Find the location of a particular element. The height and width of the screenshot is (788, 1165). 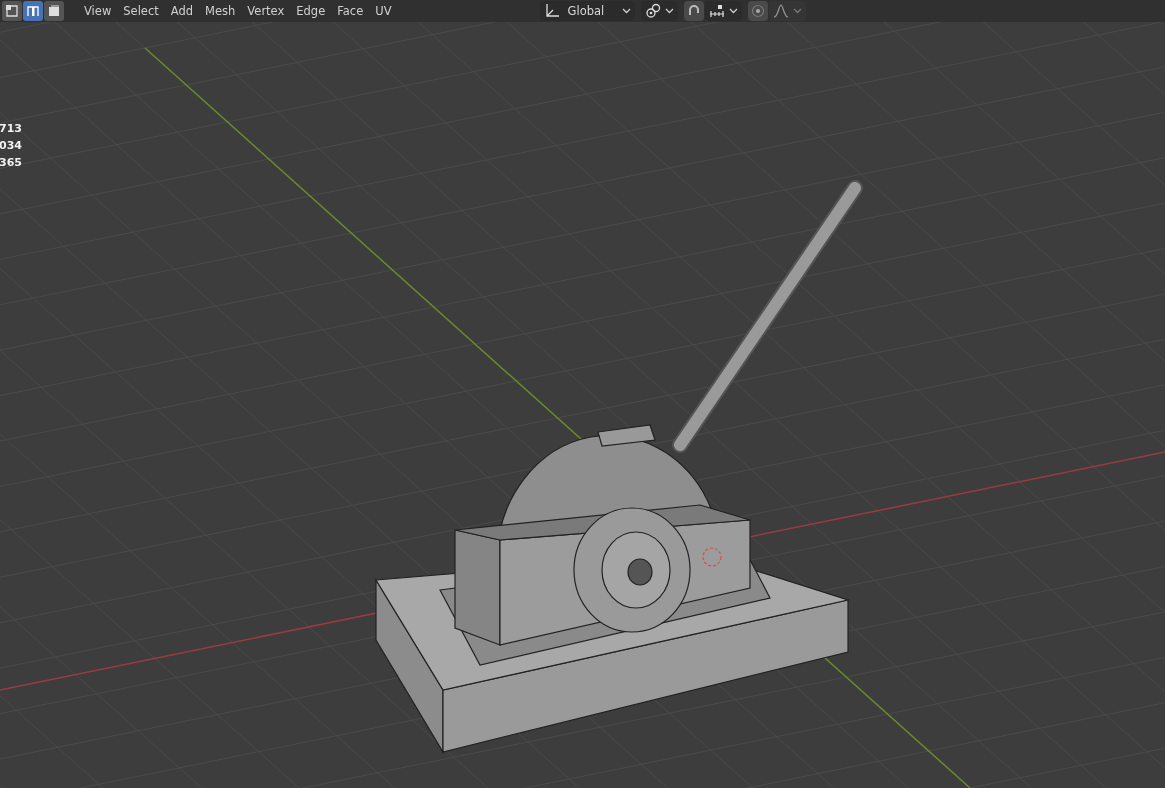

stat-value: 034 is located at coordinates (11, 145).